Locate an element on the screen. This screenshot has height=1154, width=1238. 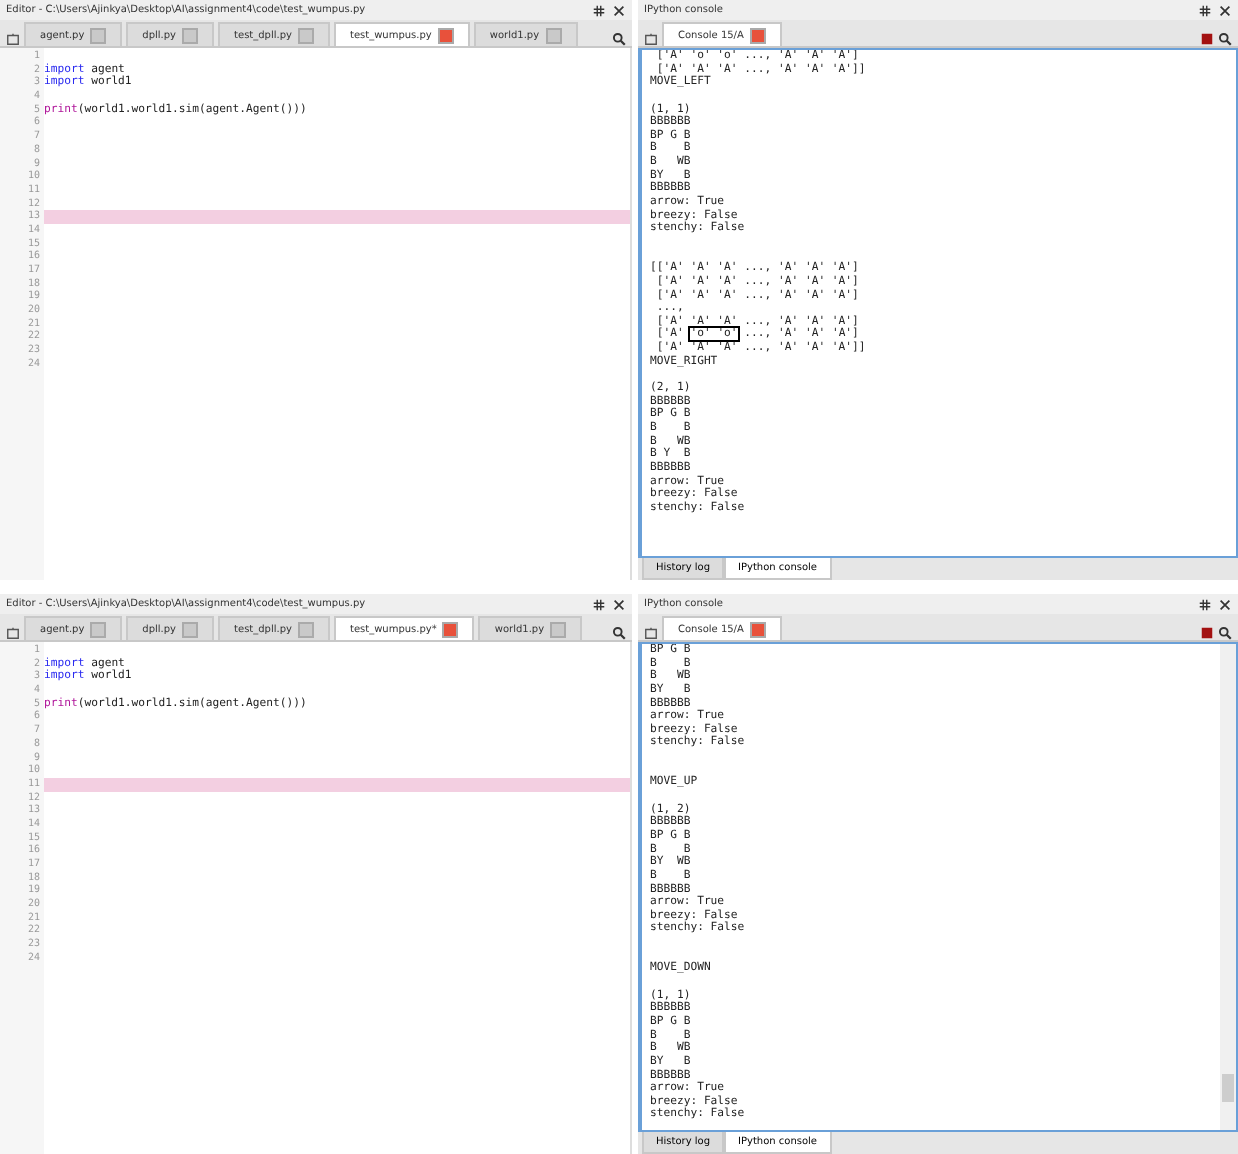
scrollbar is located at coordinates (1228, 887).